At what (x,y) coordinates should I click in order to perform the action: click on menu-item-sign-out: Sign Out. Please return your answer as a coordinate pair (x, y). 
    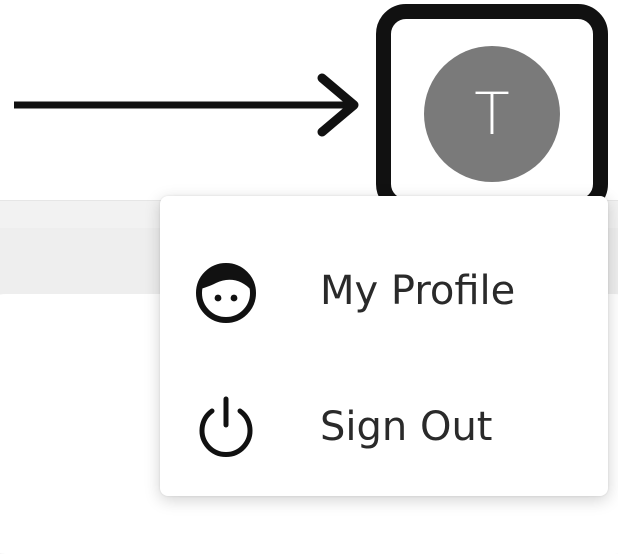
    Looking at the image, I should click on (390, 427).